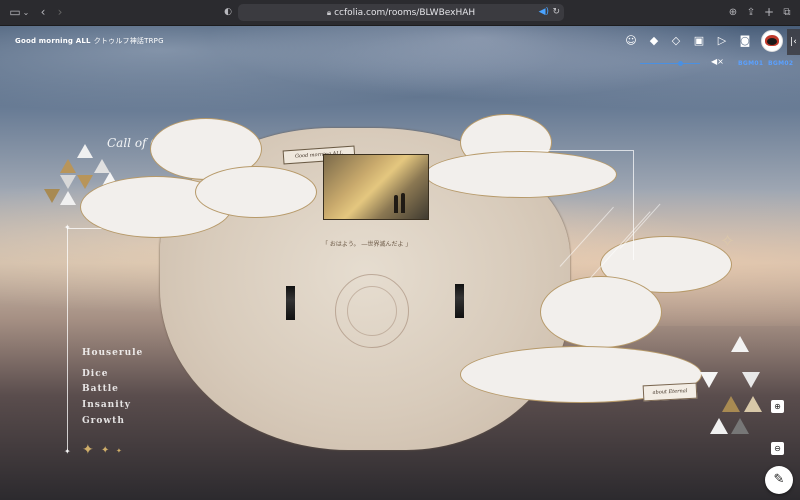 This screenshot has height=500, width=800. I want to click on back-icon: ‹, so click(43, 12).